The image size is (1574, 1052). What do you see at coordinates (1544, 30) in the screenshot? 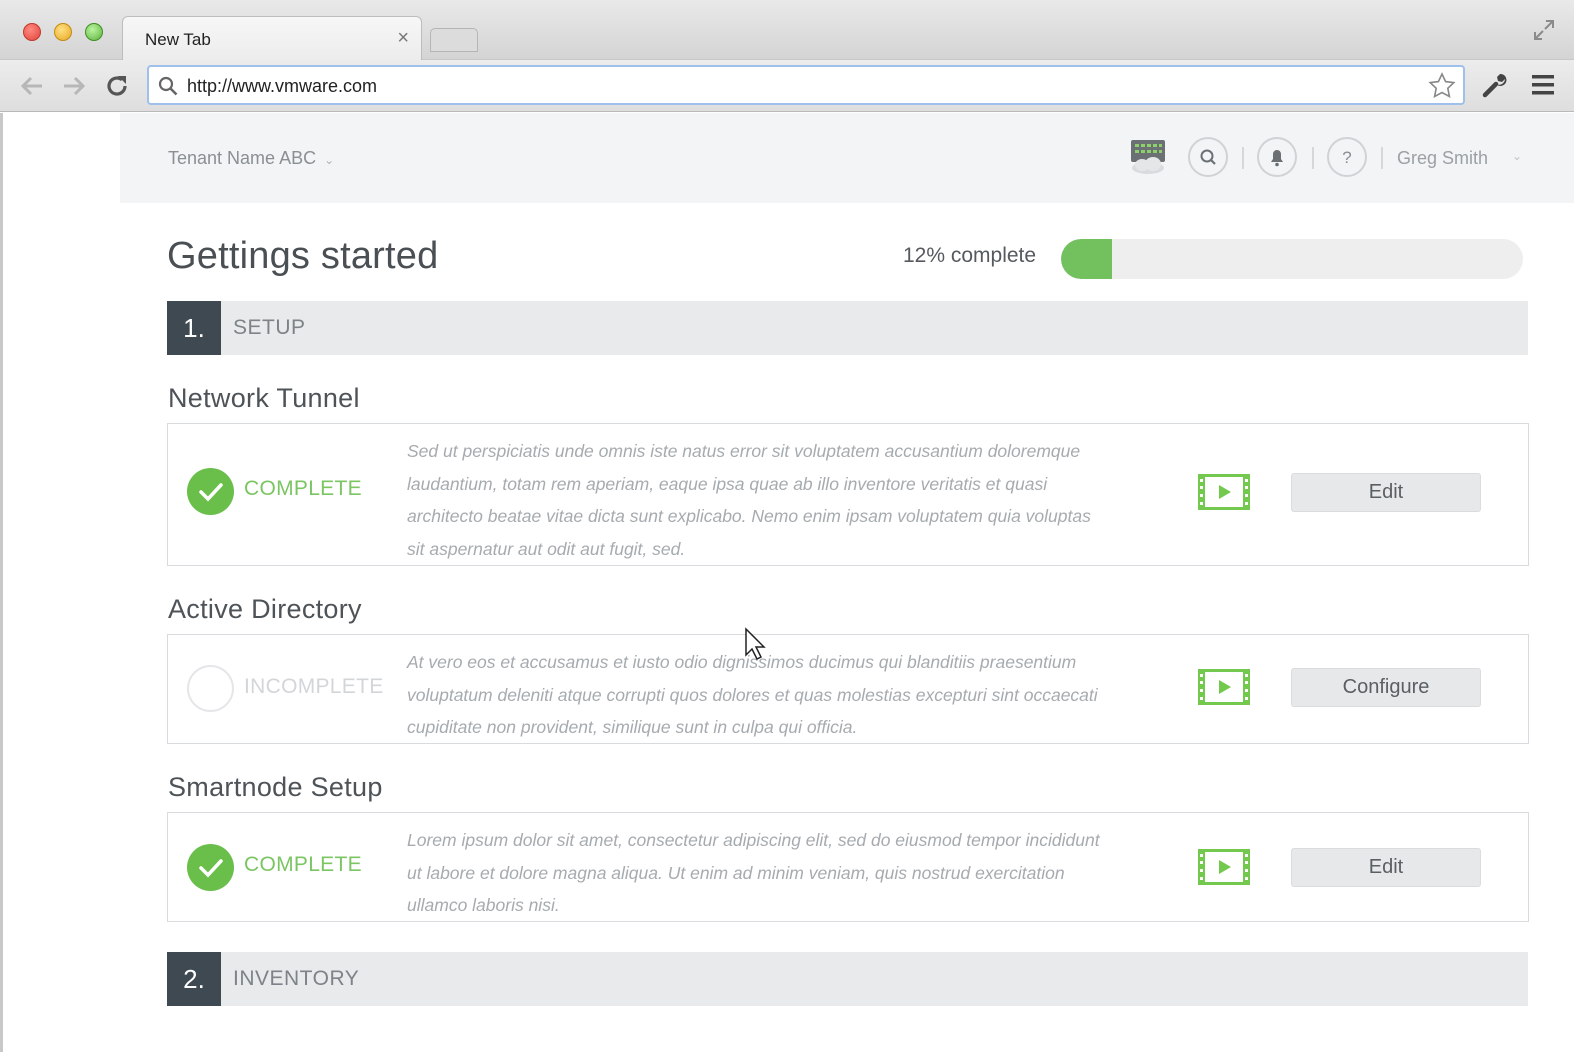
I see `fullscreen-icon` at bounding box center [1544, 30].